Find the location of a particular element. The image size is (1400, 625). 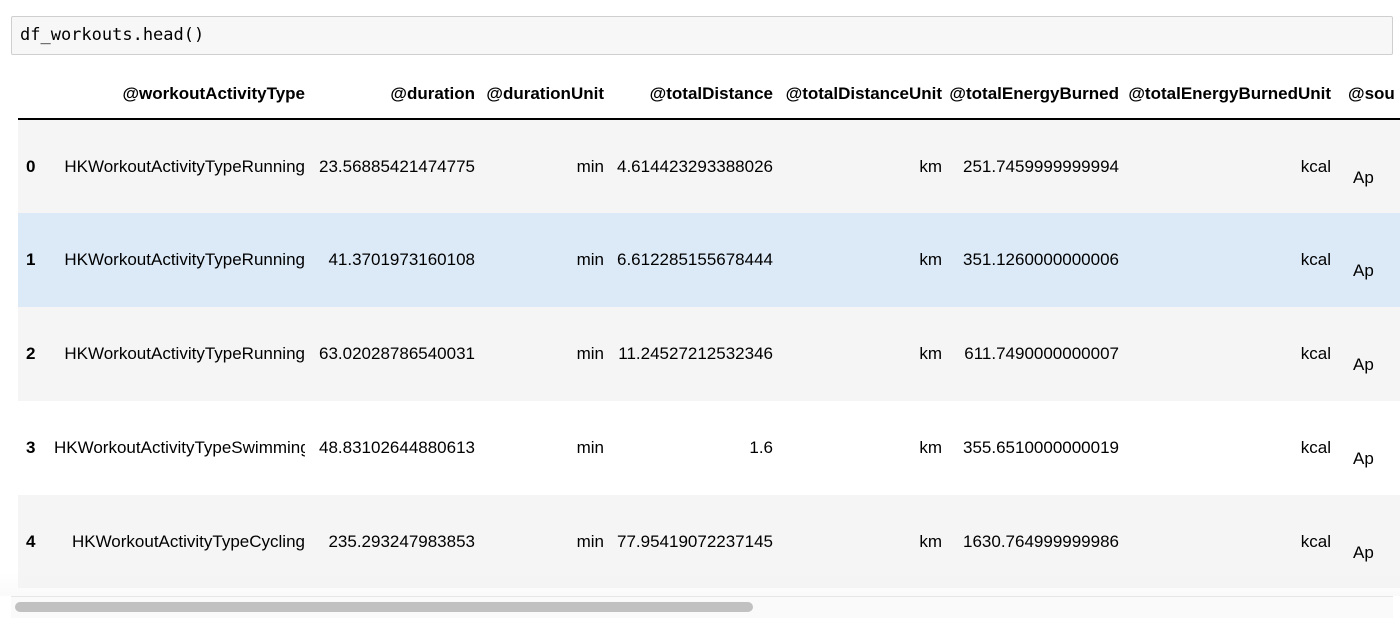

column-header: @sou is located at coordinates (1365, 95).